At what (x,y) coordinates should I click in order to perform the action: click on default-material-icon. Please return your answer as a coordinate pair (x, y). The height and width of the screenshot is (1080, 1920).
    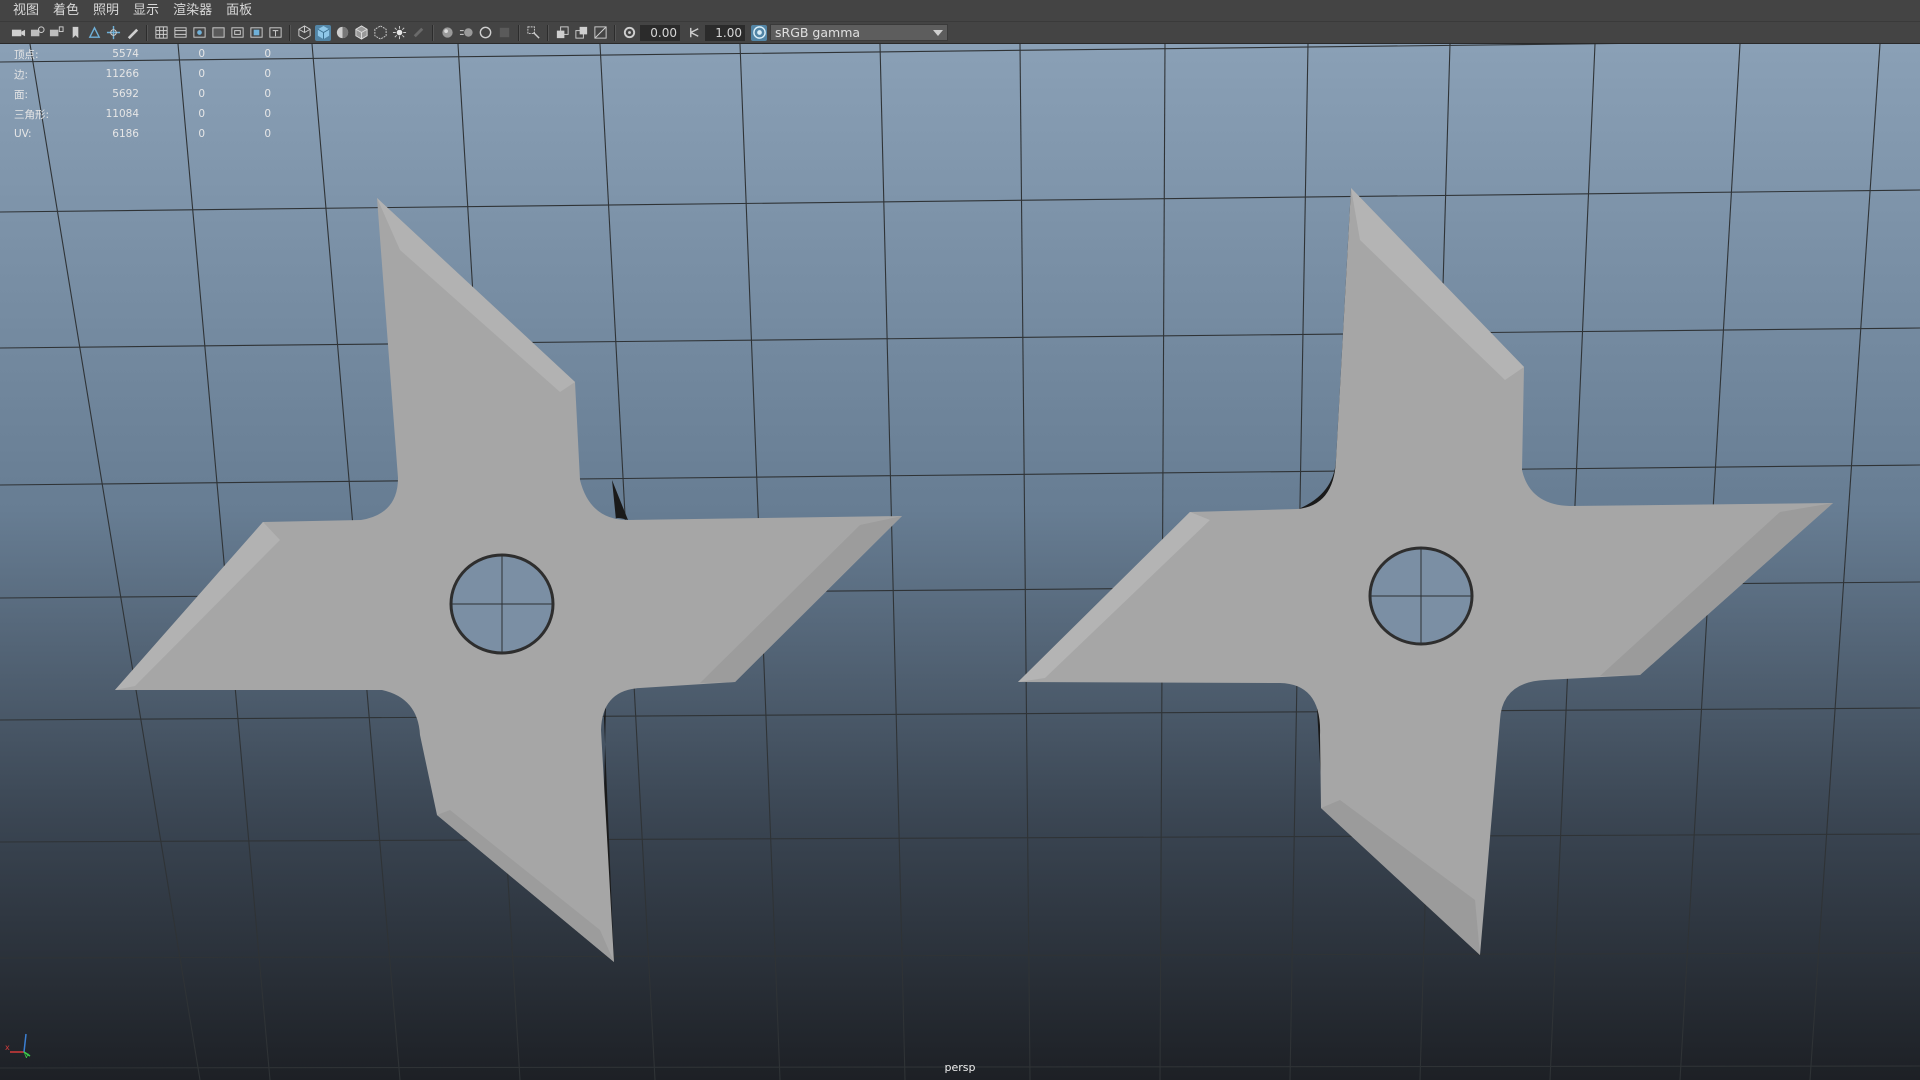
    Looking at the image, I should click on (342, 33).